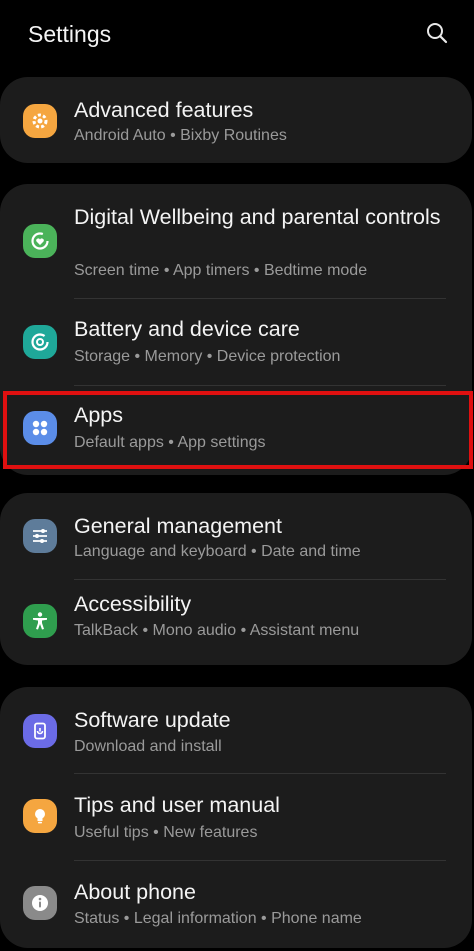  I want to click on settings-item-title: Digital Wellbeing and parental controls, so click(257, 217).